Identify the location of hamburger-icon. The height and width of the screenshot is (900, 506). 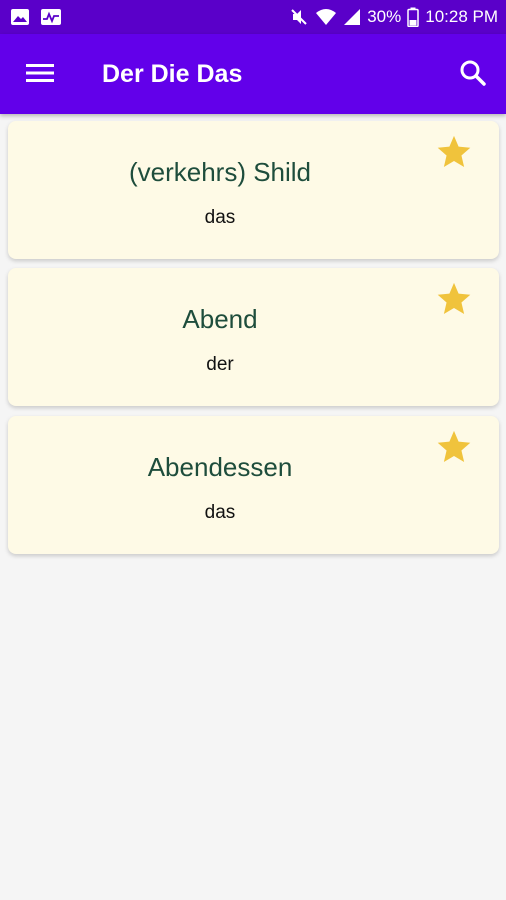
(40, 75).